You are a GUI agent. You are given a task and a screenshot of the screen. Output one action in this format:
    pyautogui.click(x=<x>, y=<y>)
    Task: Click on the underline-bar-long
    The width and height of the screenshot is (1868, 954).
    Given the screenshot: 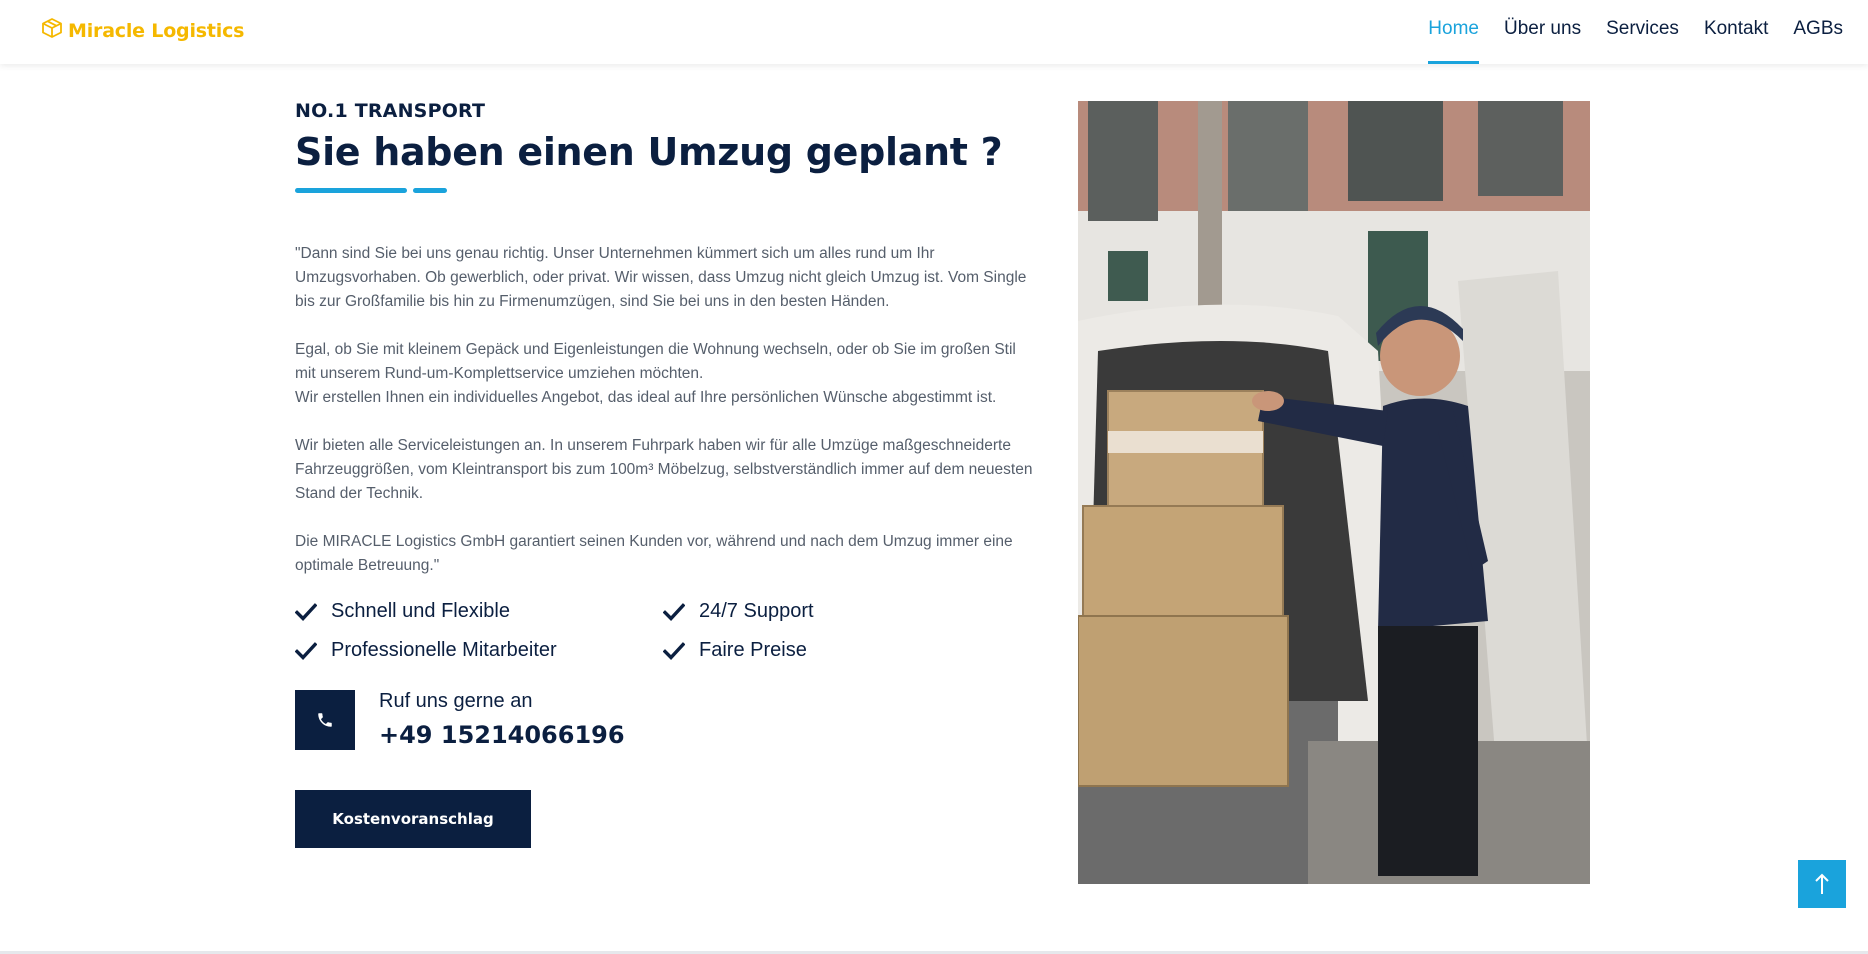 What is the action you would take?
    pyautogui.click(x=351, y=190)
    